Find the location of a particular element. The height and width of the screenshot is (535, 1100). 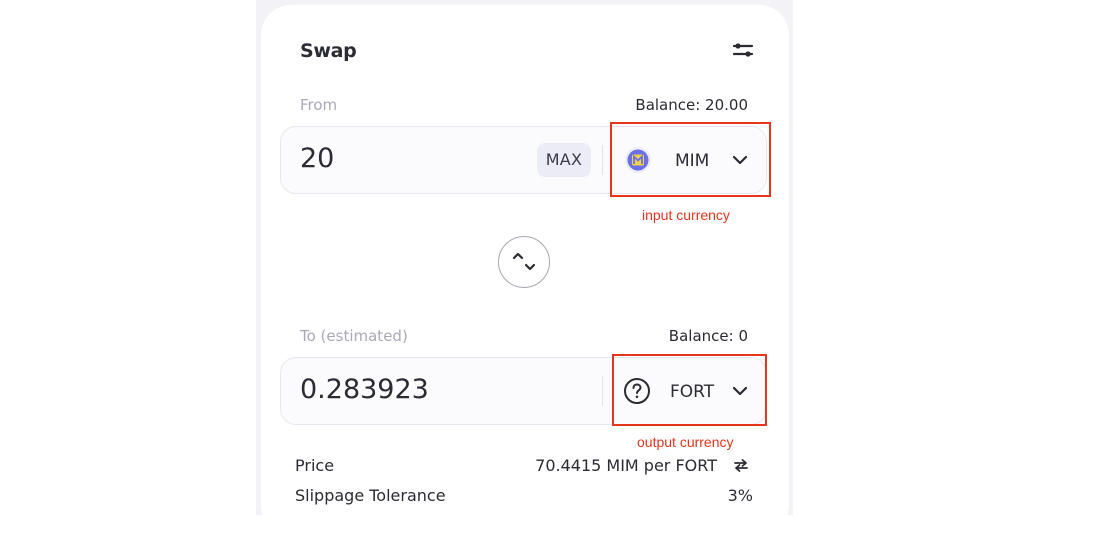

from-divider is located at coordinates (602, 160).